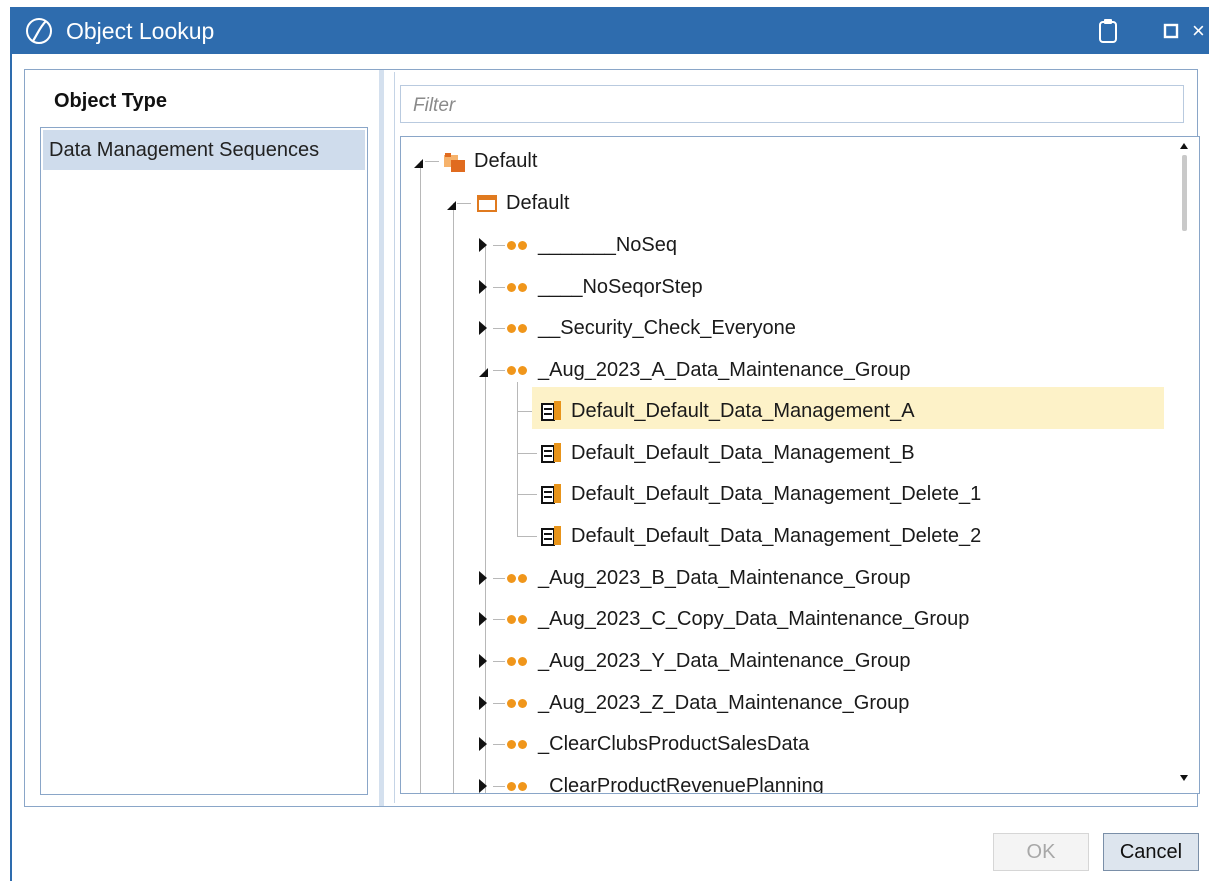  I want to click on tree-node-label: _ClearProductRevenuePlanning, so click(681, 784).